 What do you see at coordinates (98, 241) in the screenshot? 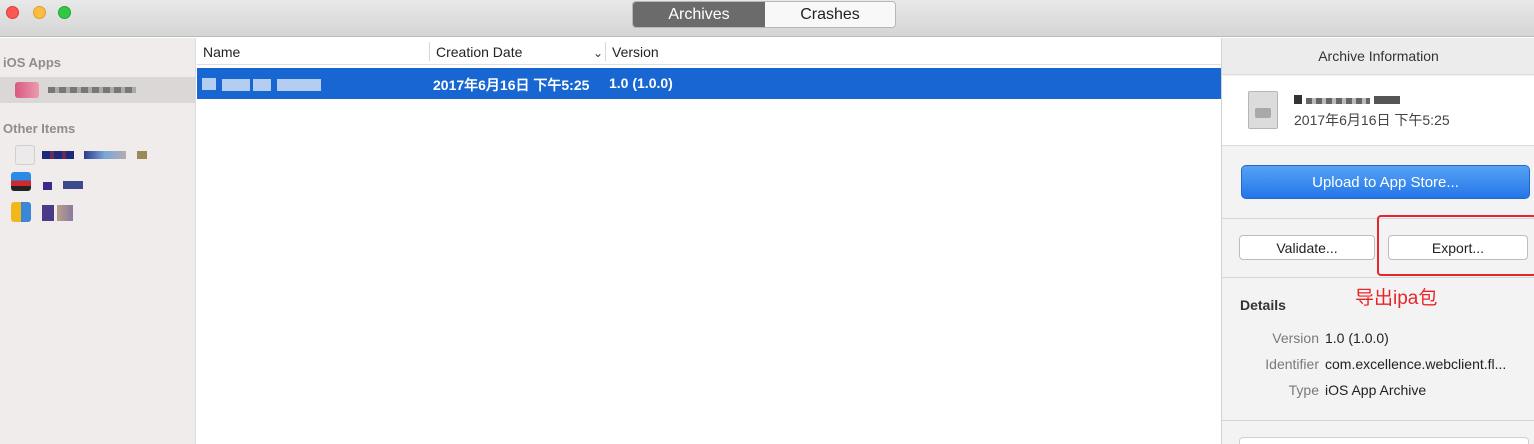
I see `sidebar: iOS Apps Other Items` at bounding box center [98, 241].